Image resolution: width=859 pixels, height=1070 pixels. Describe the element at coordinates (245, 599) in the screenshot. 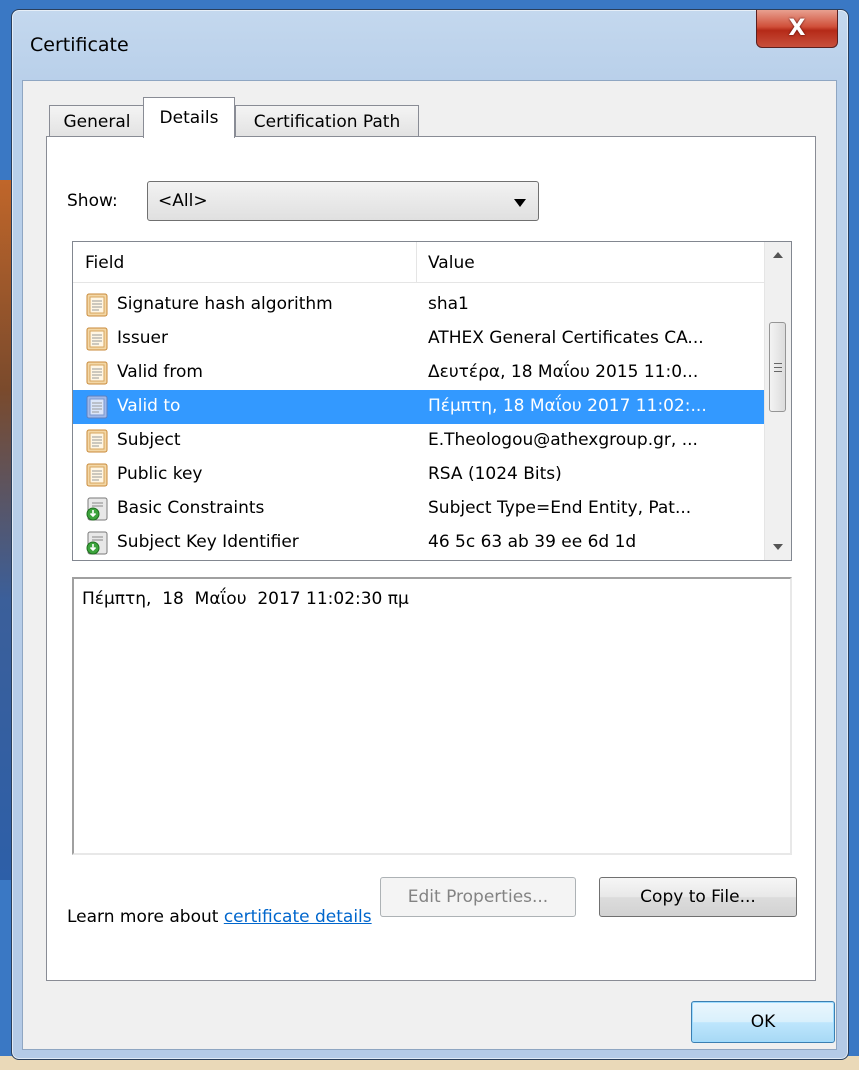

I see `field-value-text: Πέμπτη, 18 Μαΐου 2017 11:02:30 πμ` at that location.